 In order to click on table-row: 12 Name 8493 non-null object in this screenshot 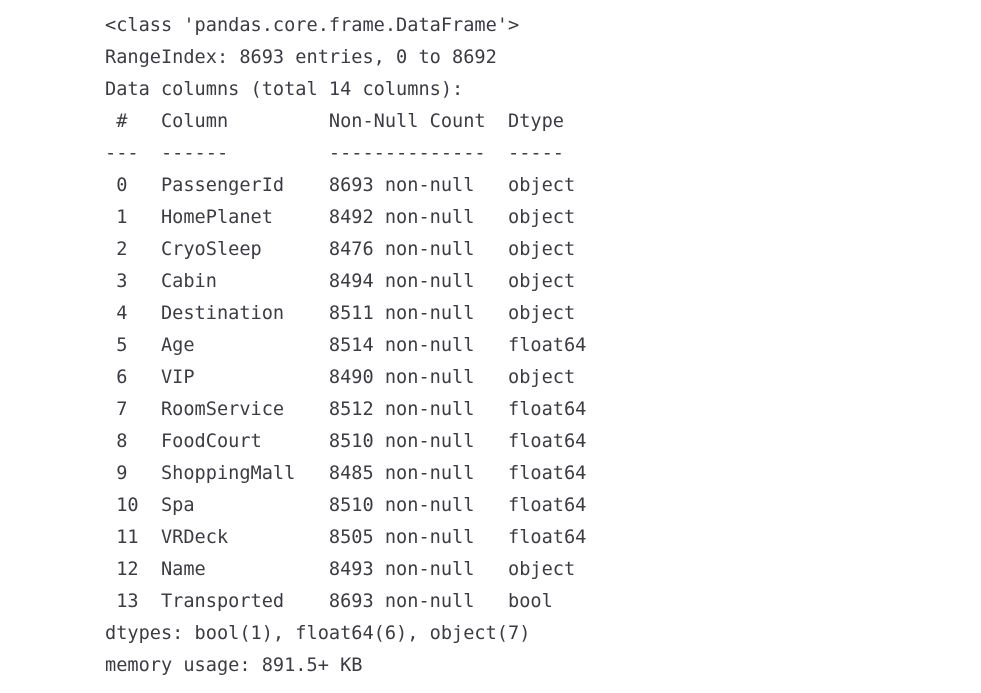, I will do `click(346, 569)`.